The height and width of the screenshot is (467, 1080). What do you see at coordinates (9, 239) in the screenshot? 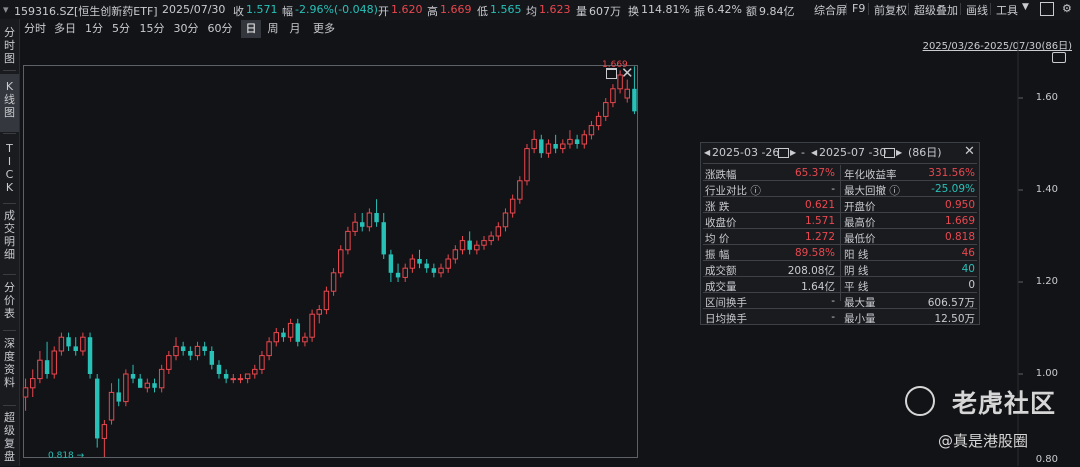
I see `sidebar-tab-trade-detail: 成交明细` at bounding box center [9, 239].